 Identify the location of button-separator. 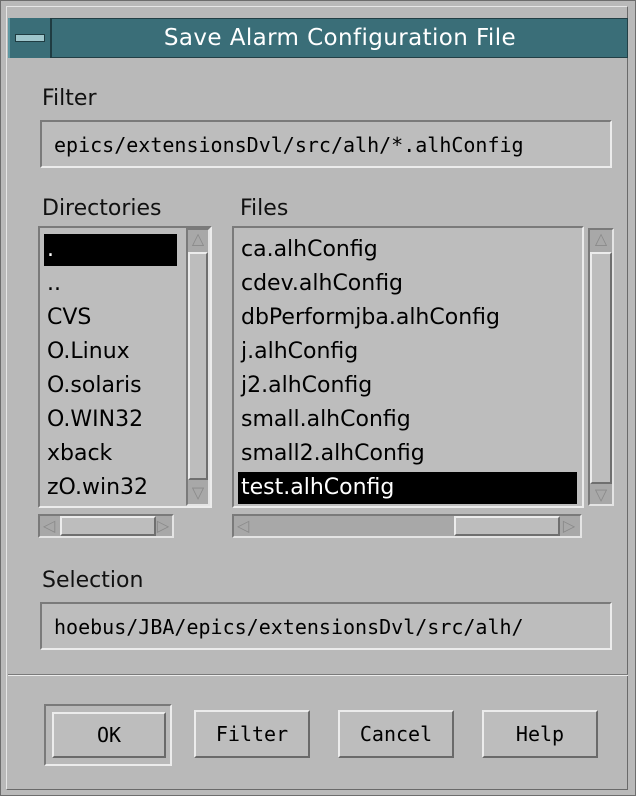
(318, 675).